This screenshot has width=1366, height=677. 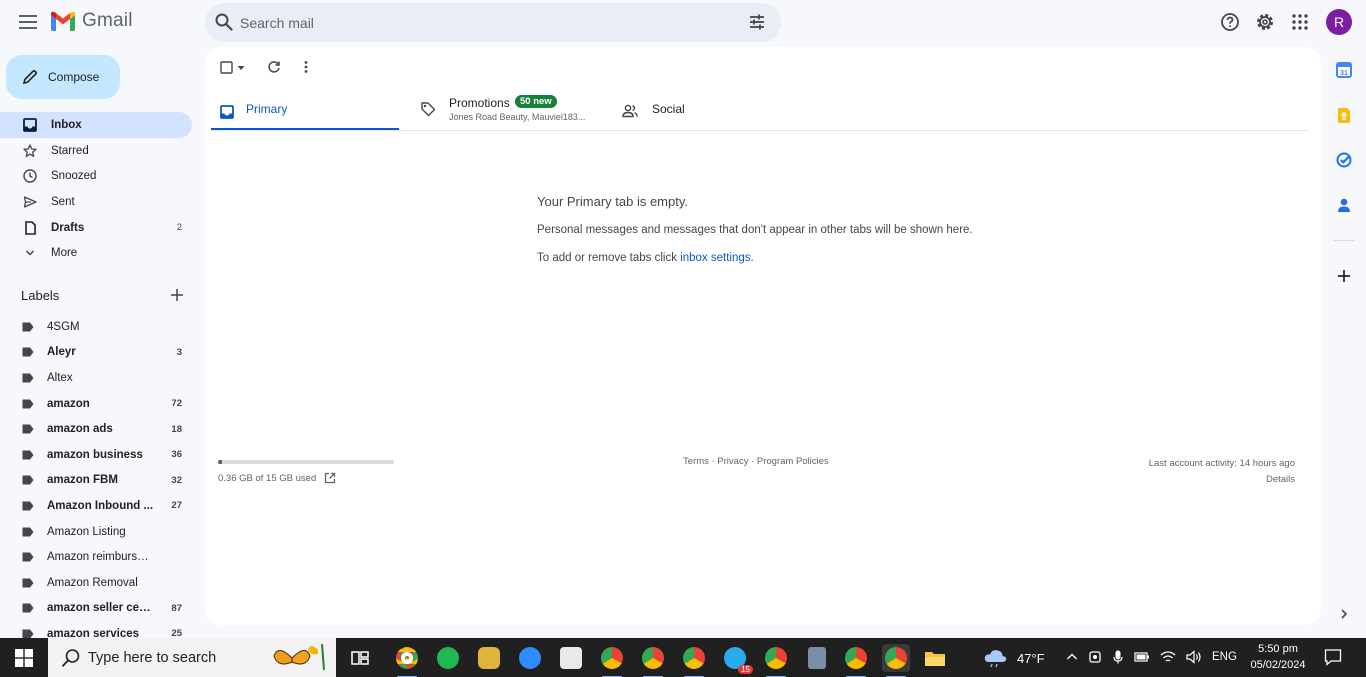 What do you see at coordinates (1344, 240) in the screenshot?
I see `side-panel-divider` at bounding box center [1344, 240].